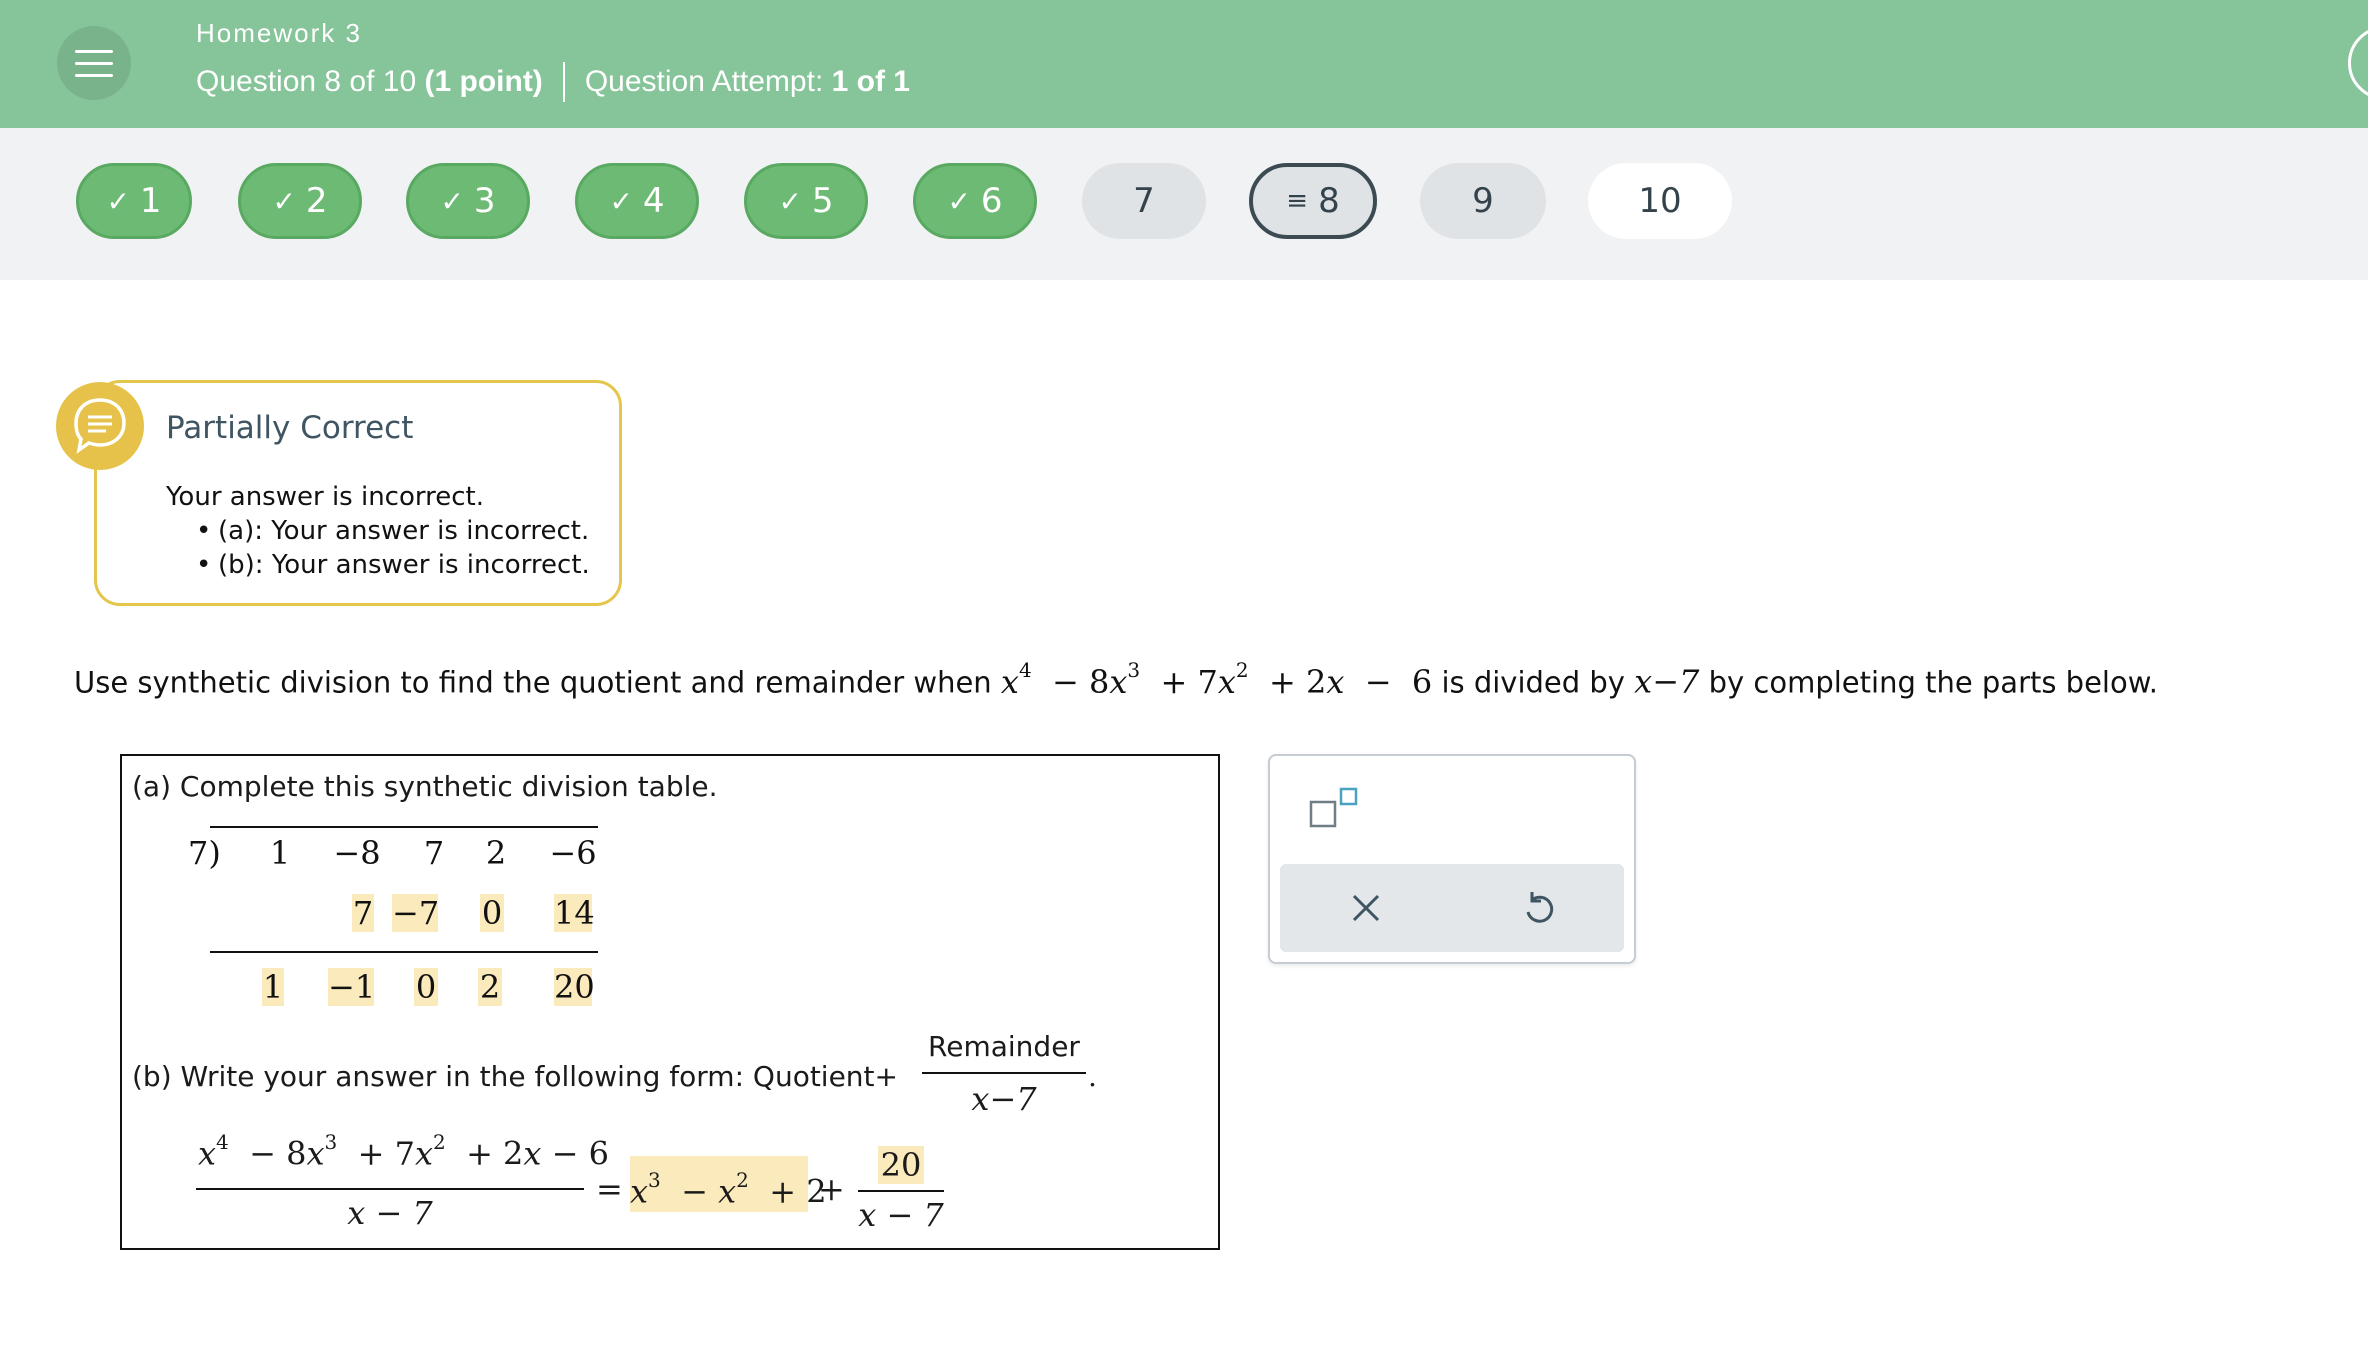  I want to click on attempt-value: 1 of 1, so click(870, 81).